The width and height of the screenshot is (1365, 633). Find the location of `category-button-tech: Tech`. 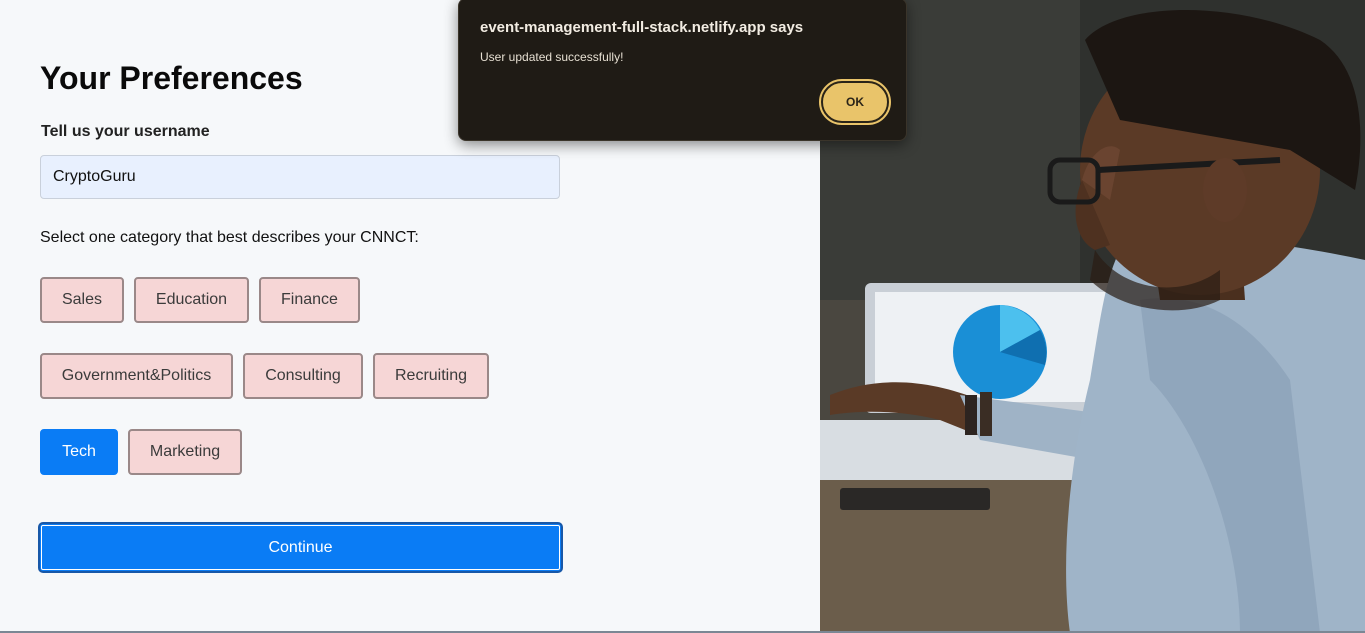

category-button-tech: Tech is located at coordinates (79, 452).